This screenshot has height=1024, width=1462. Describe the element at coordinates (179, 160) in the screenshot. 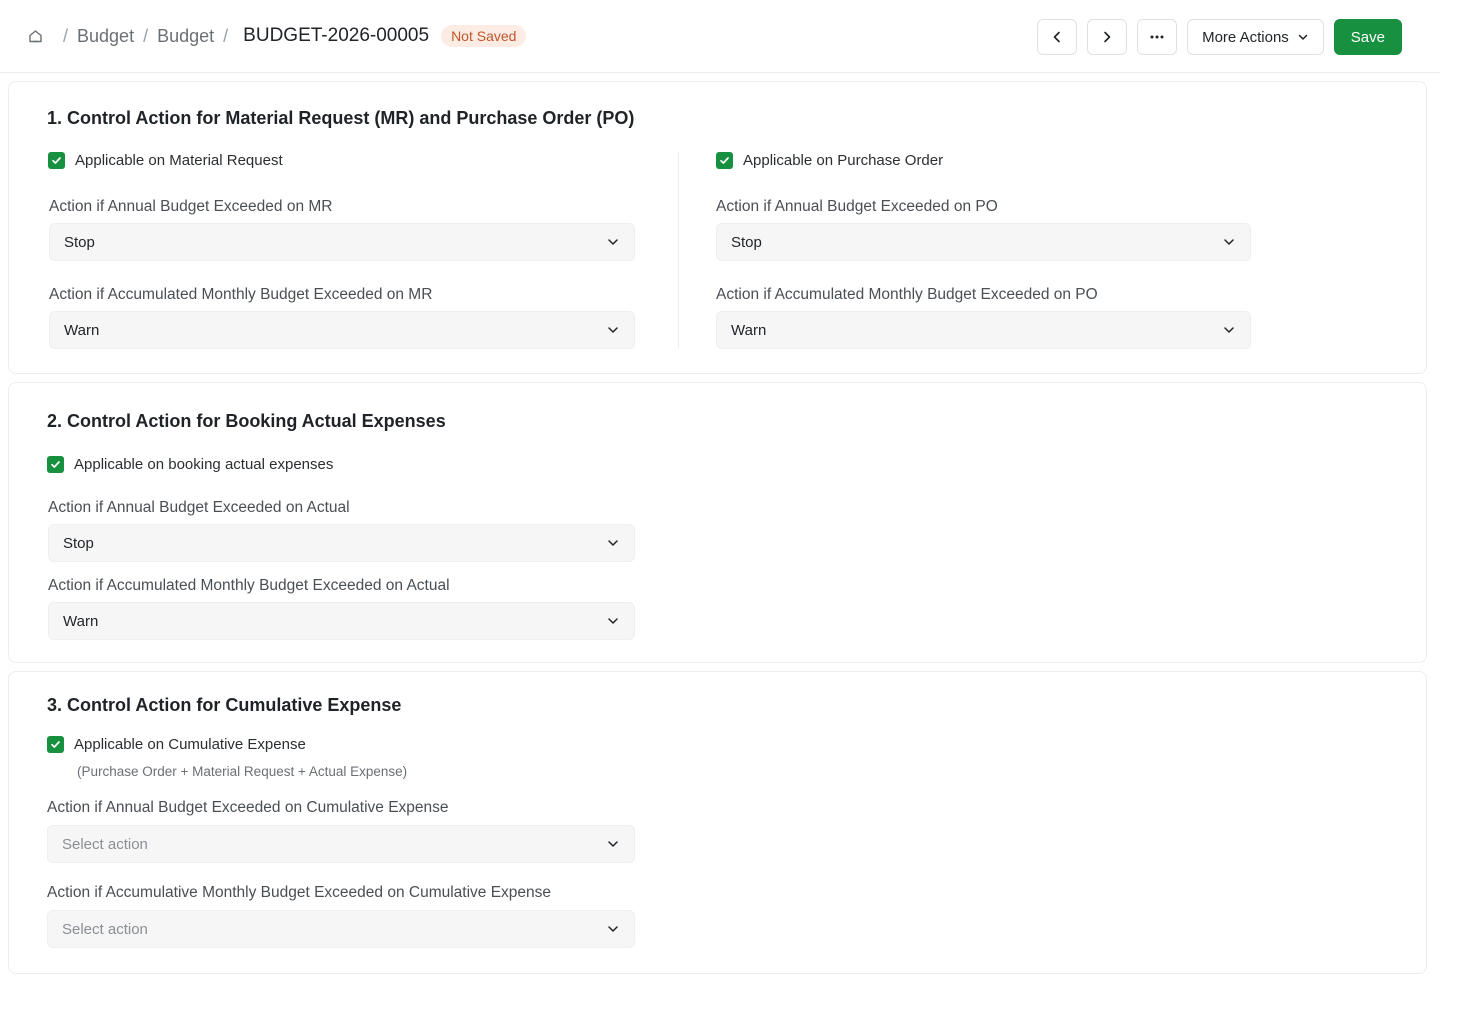

I see `checkbox-label: Applicable on Material Request` at that location.